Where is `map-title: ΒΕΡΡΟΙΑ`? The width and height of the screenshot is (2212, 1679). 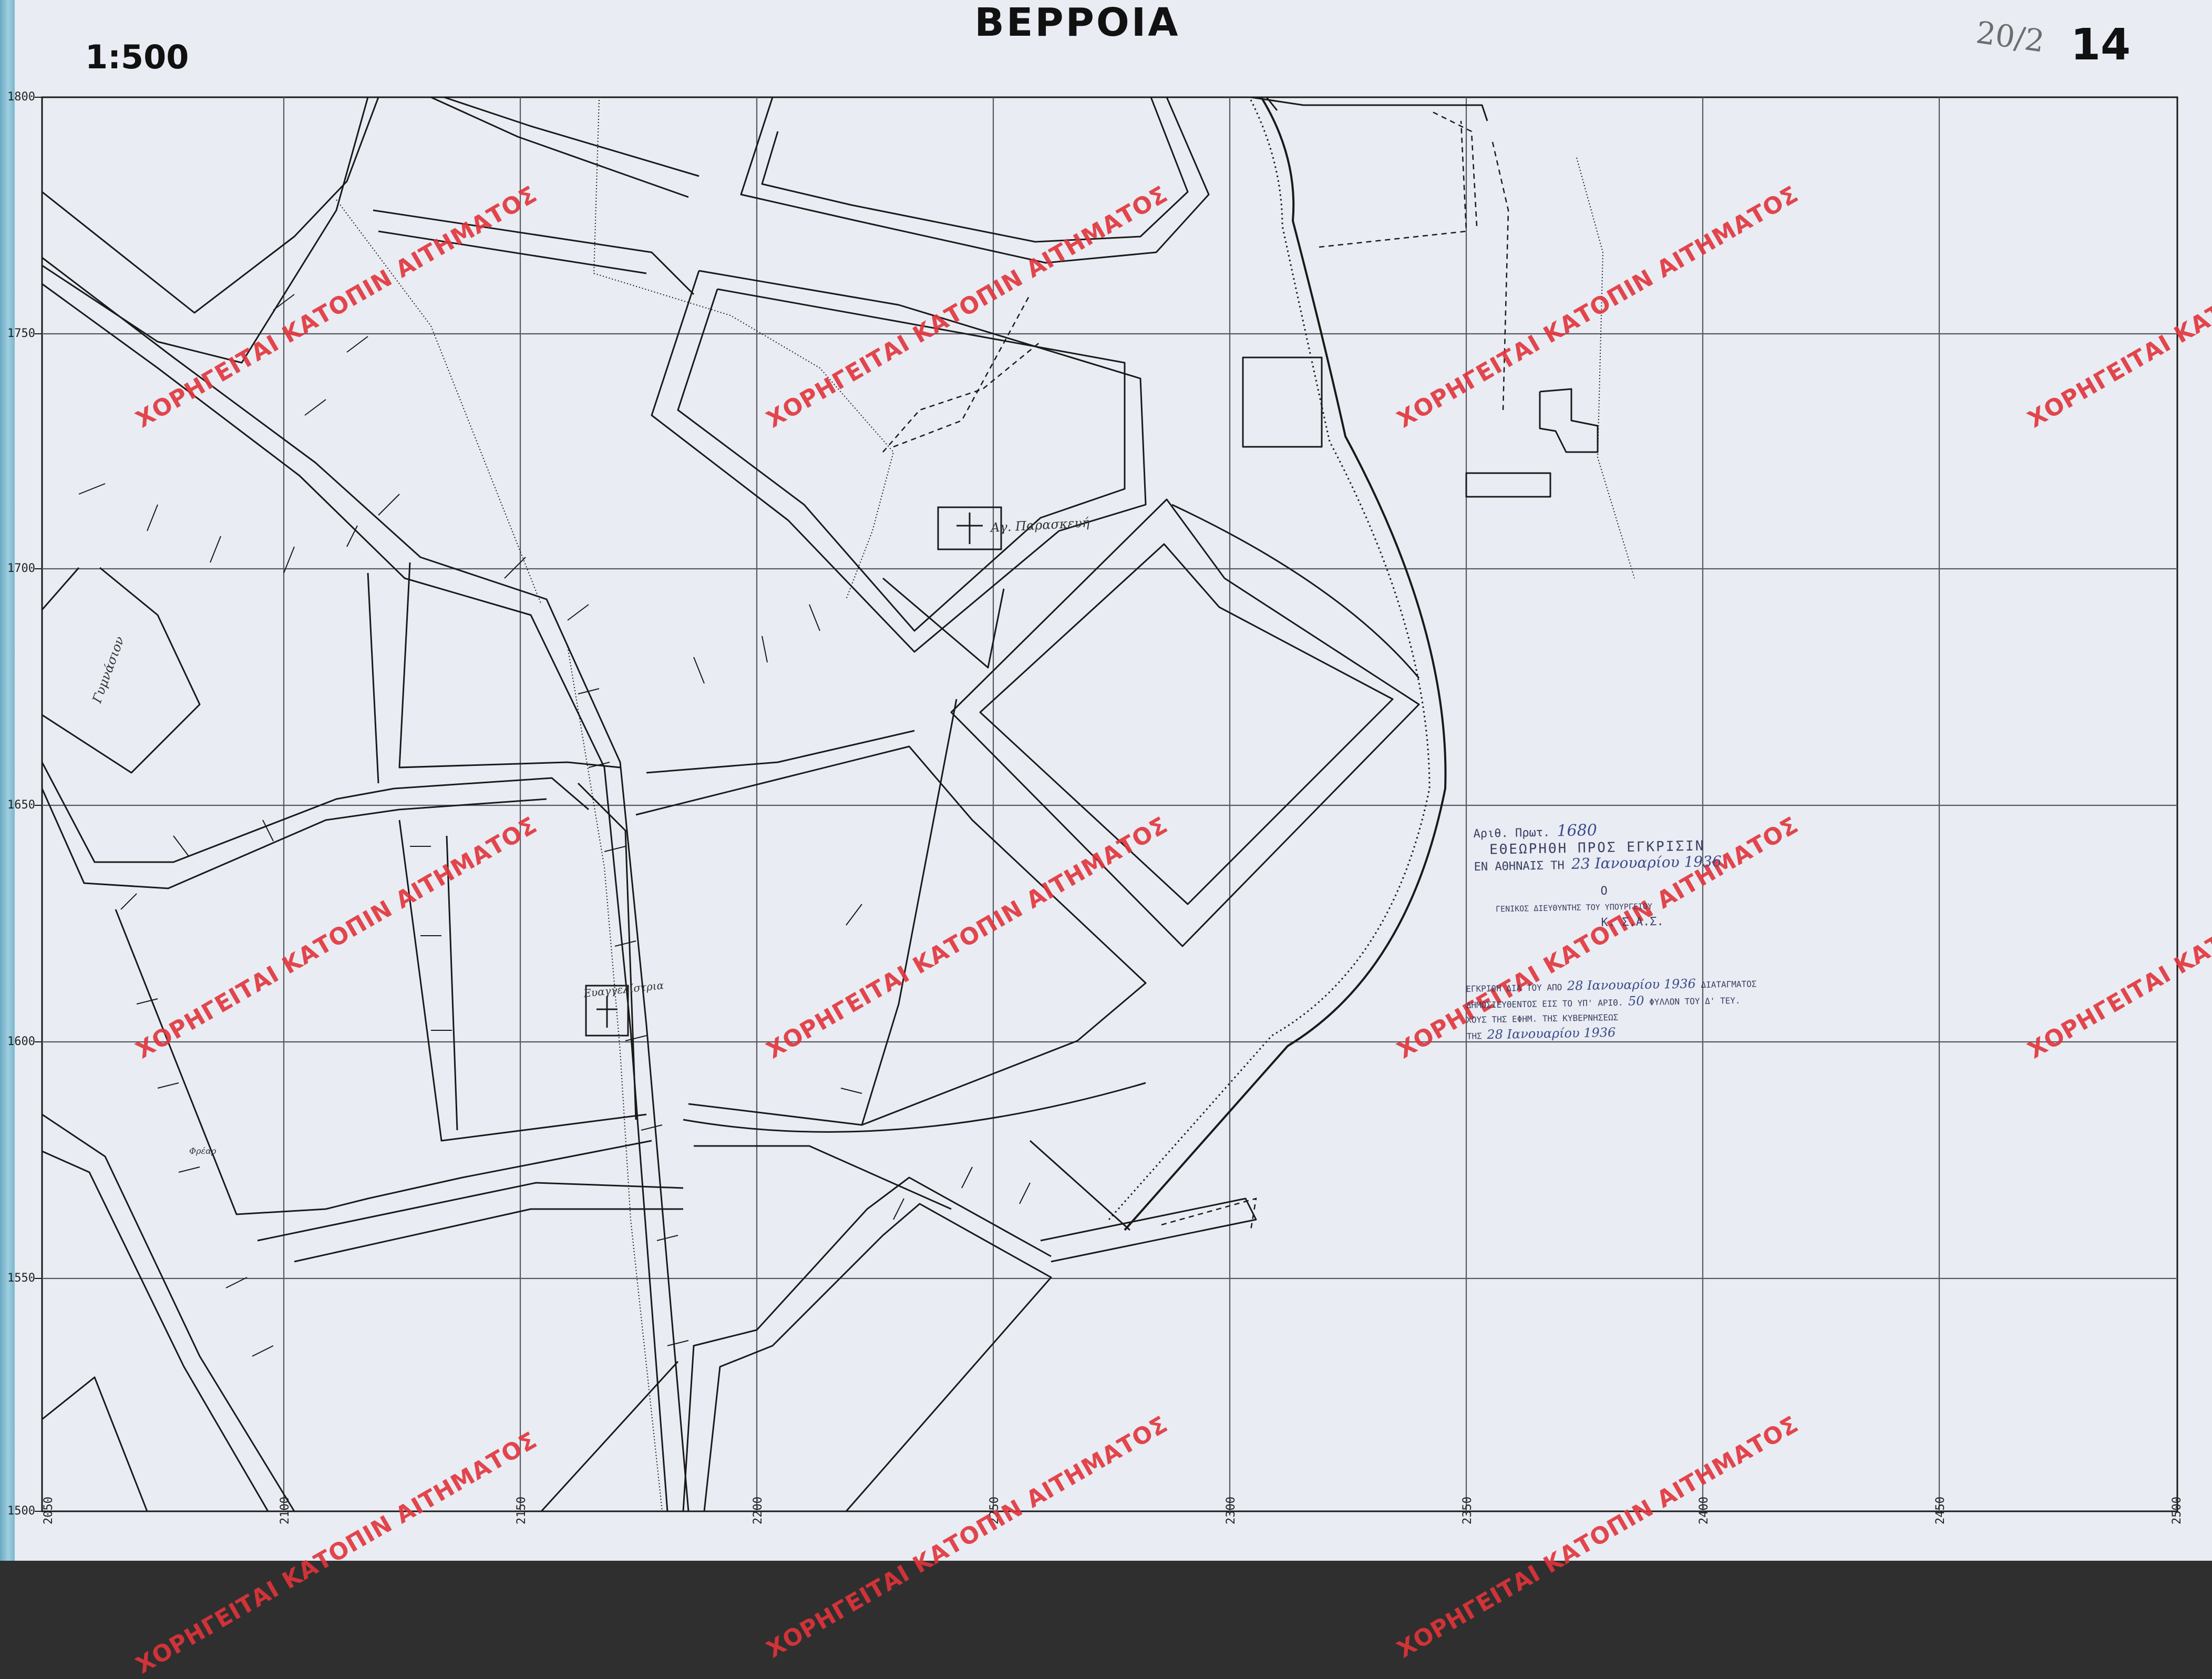
map-title: ΒΕΡΡΟΙΑ is located at coordinates (1077, 22).